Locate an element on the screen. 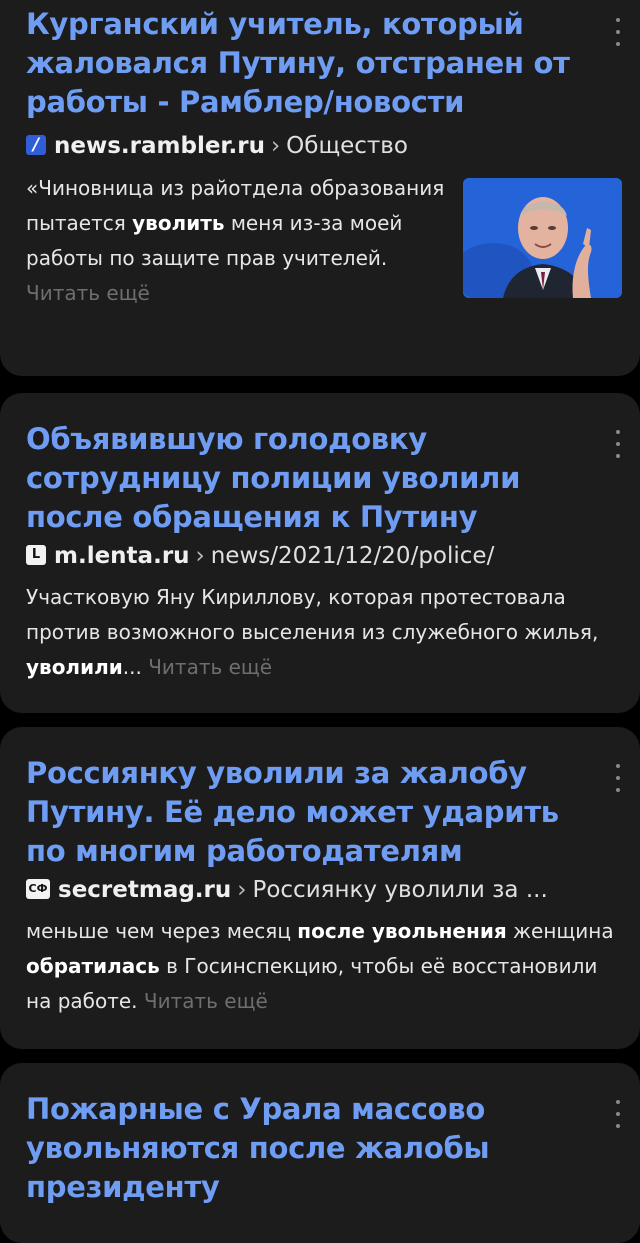 The width and height of the screenshot is (640, 1243). result-domain: news.rambler.ru is located at coordinates (159, 146).